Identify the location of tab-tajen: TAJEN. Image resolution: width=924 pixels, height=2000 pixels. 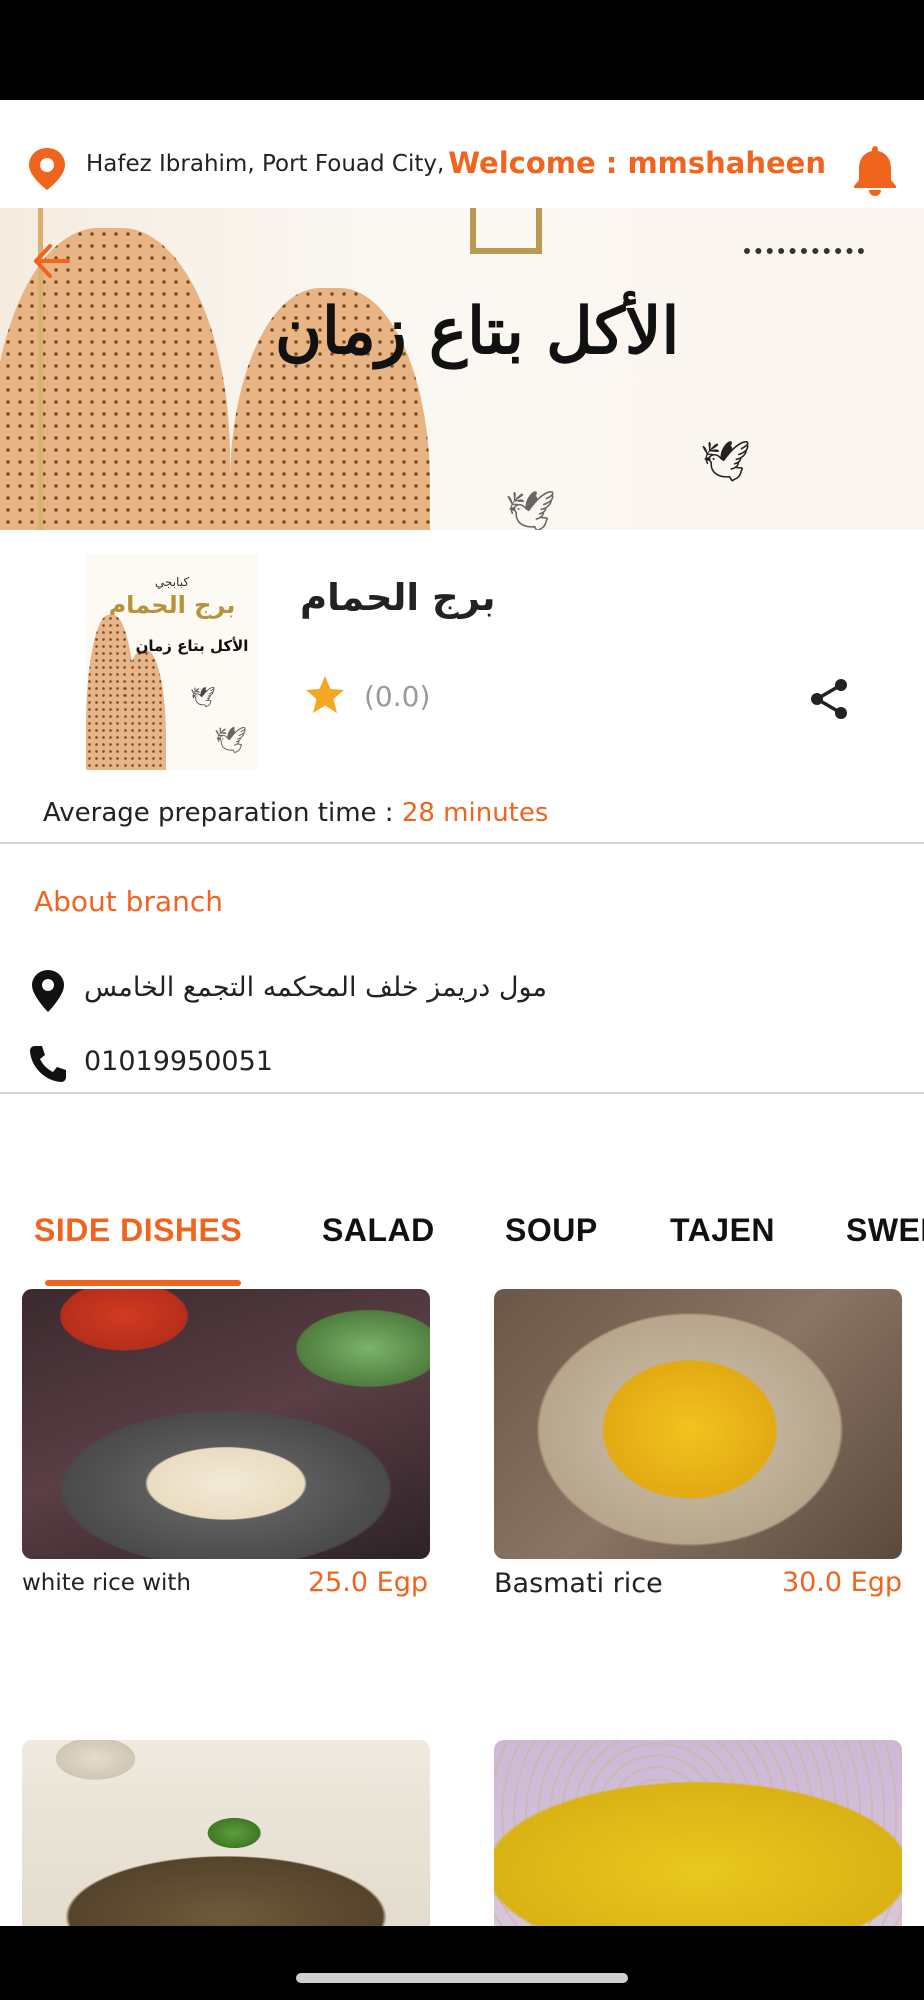
(722, 1230).